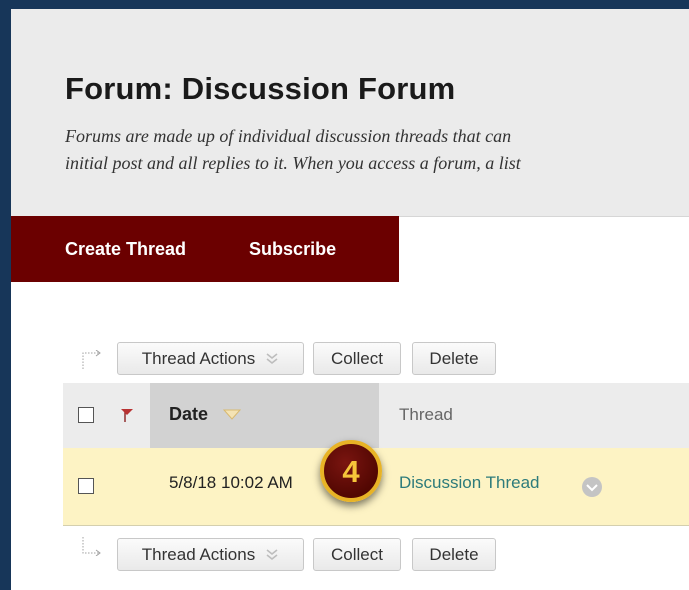  What do you see at coordinates (426, 415) in the screenshot?
I see `thread-column-header: Thread` at bounding box center [426, 415].